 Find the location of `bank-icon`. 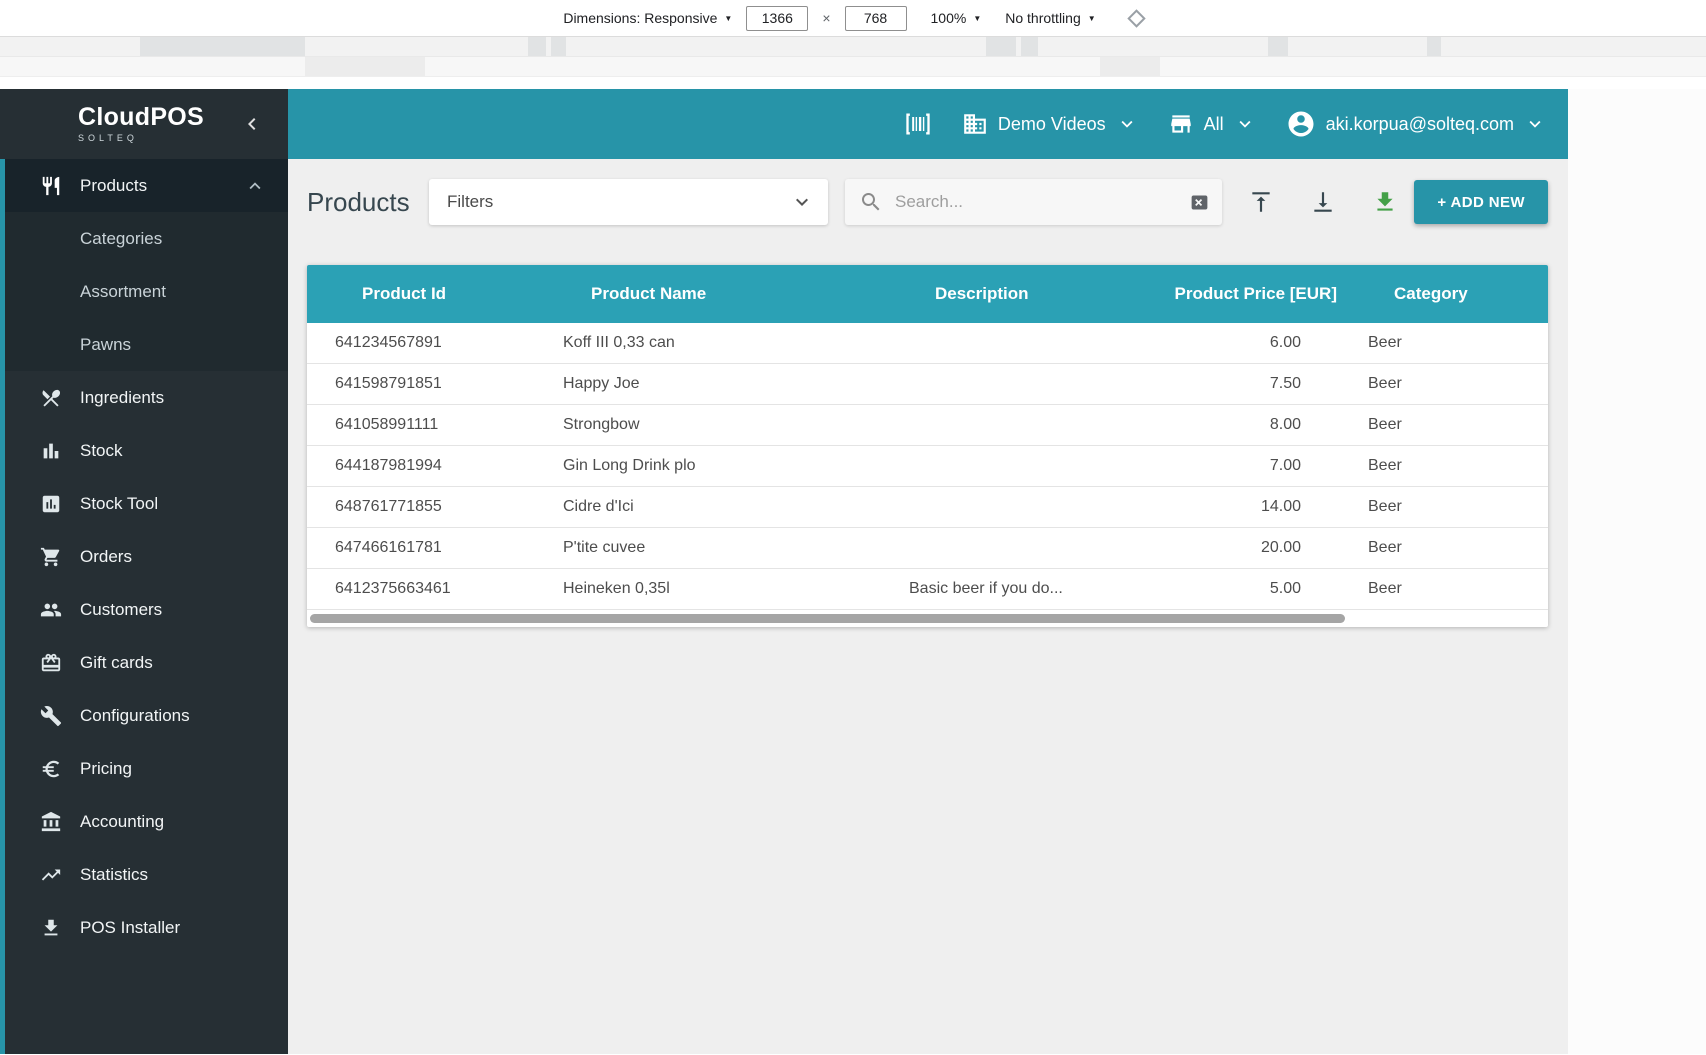

bank-icon is located at coordinates (51, 822).